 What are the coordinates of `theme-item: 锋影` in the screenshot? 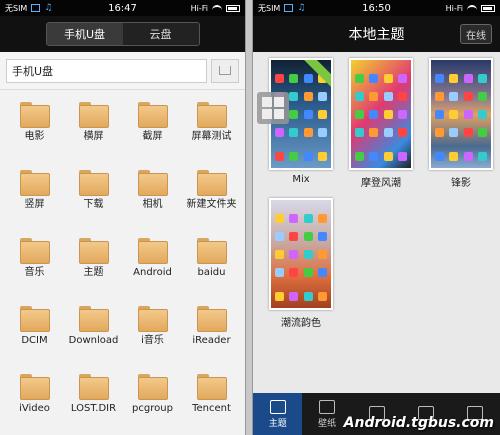 It's located at (460, 128).